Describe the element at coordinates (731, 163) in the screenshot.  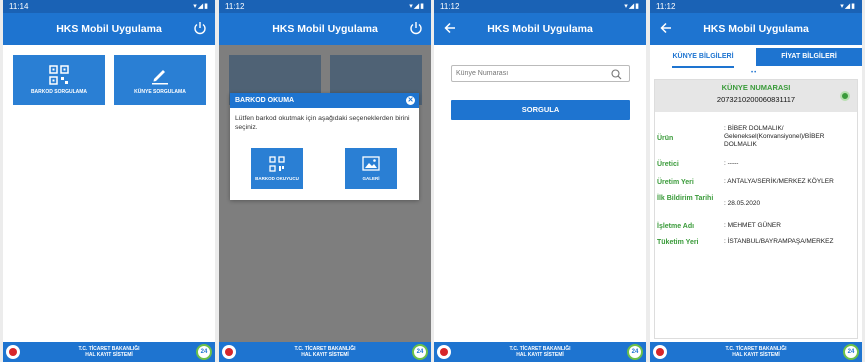
I see `field-value: : -----` at that location.